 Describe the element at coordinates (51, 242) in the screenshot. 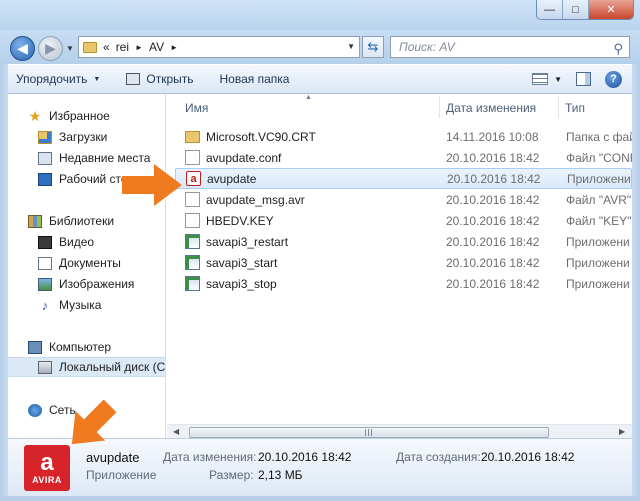

I see `nav-video: Видео` at that location.